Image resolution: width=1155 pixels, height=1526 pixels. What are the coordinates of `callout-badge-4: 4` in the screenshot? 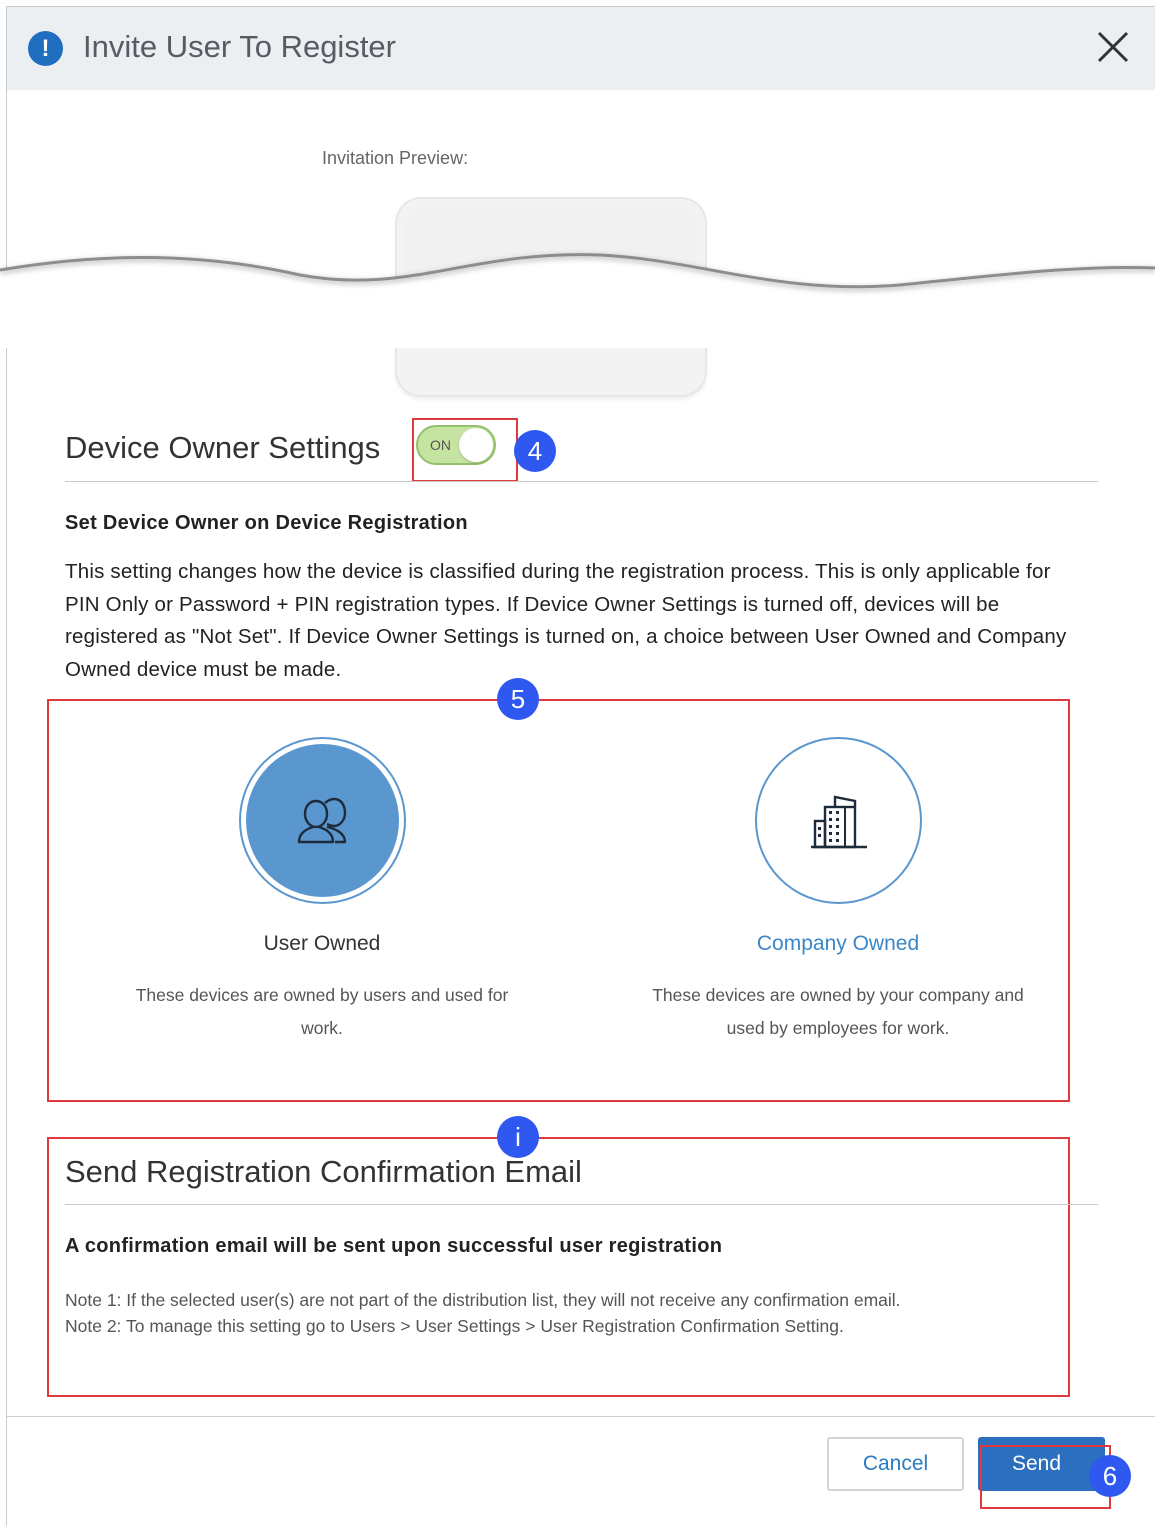 It's located at (535, 451).